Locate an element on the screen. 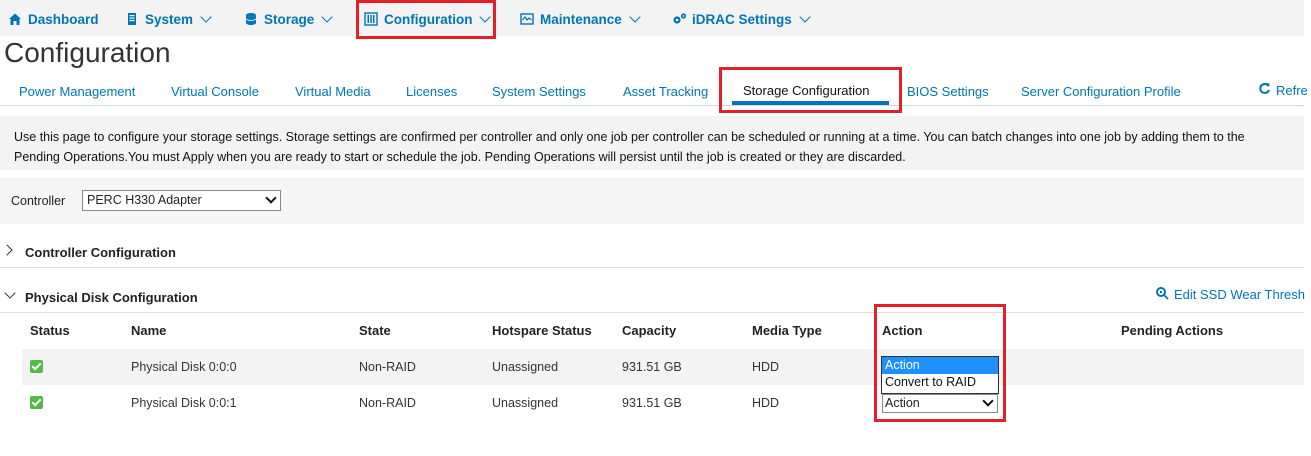 The height and width of the screenshot is (456, 1311). nav-dashboard: Dashboard is located at coordinates (53, 19).